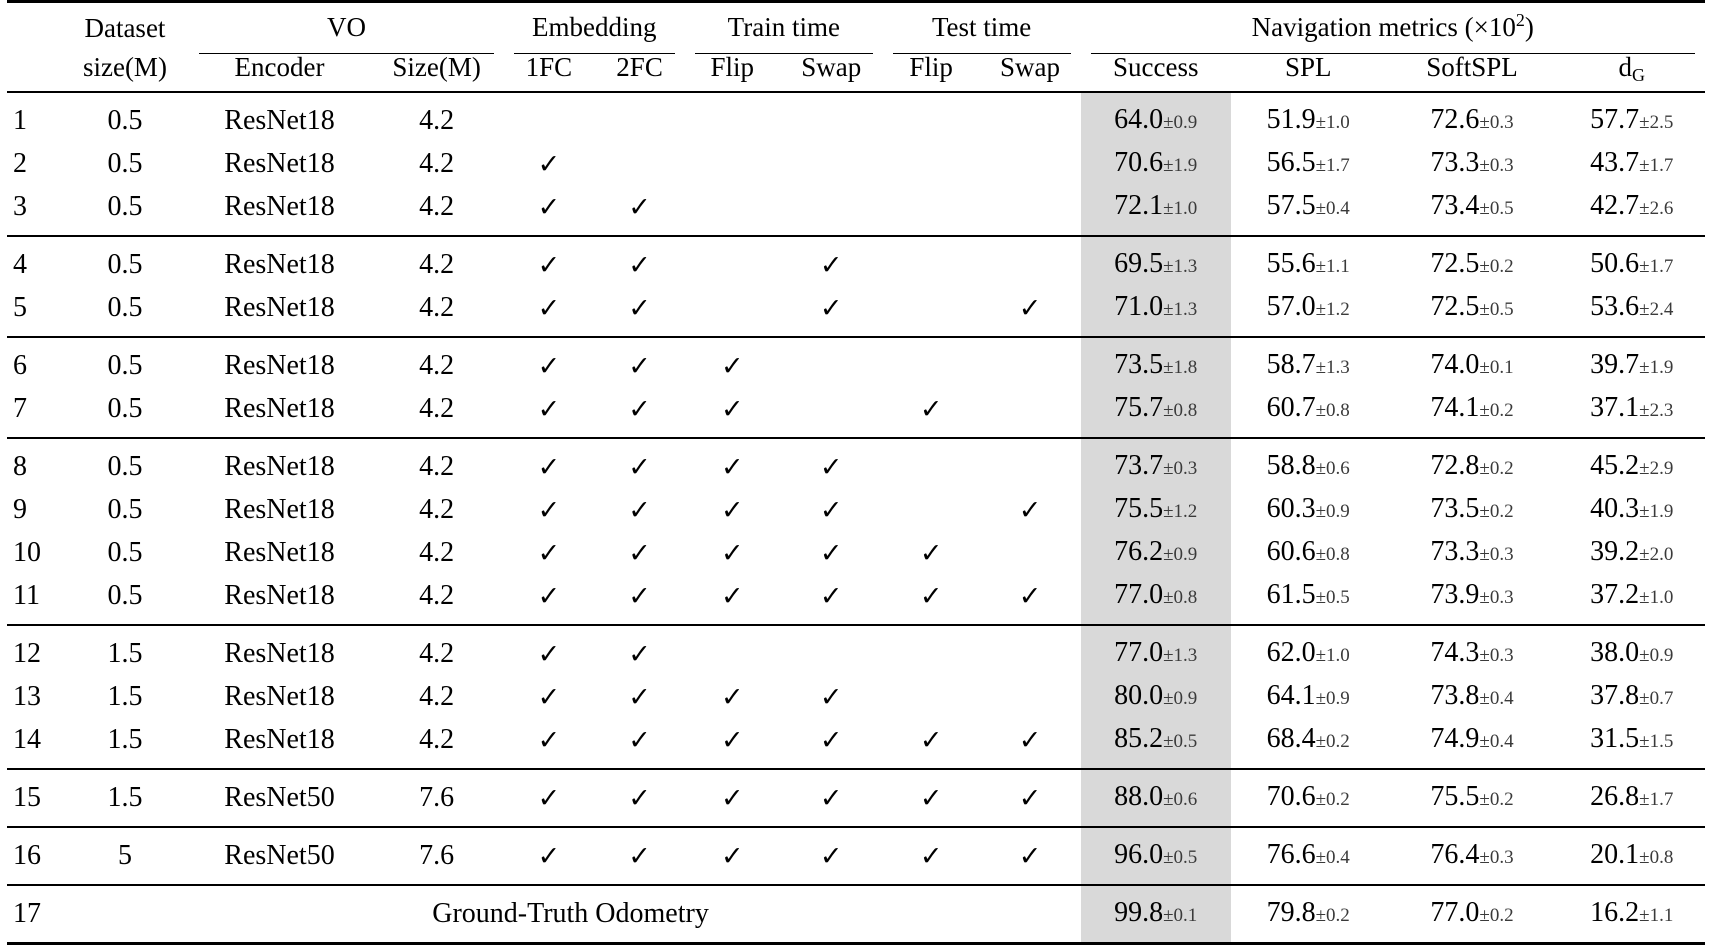 This screenshot has height=945, width=1712. What do you see at coordinates (1155, 599) in the screenshot?
I see `metric-success: 77.0±0.8` at bounding box center [1155, 599].